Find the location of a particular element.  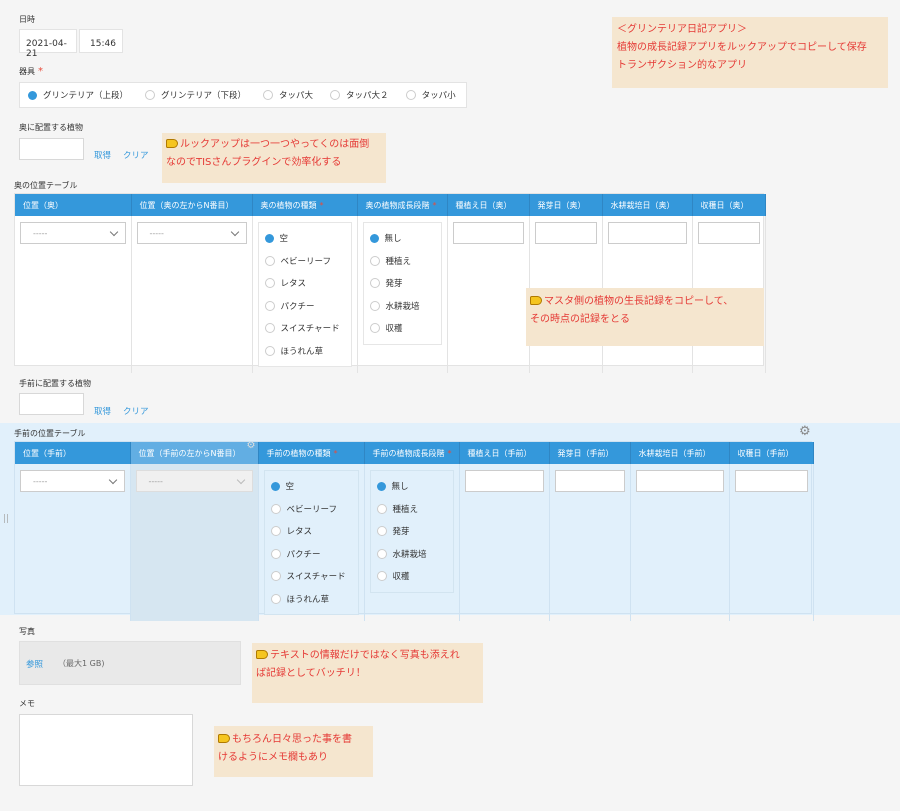

col-header-text: 位置（奥） is located at coordinates (43, 205).